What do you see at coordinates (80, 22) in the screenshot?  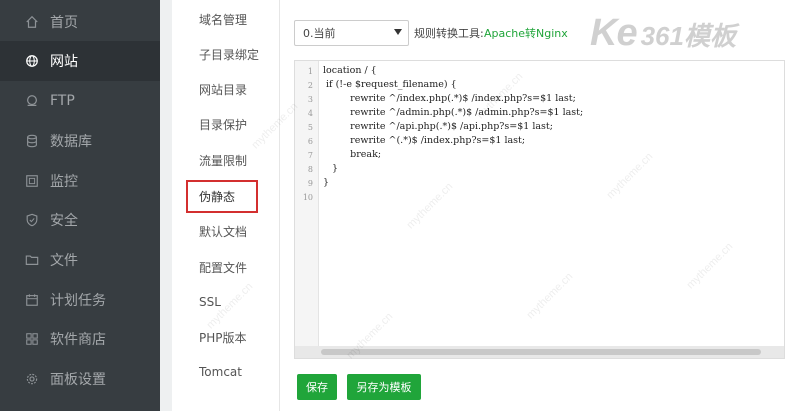 I see `sidebar-item-home: 首页` at bounding box center [80, 22].